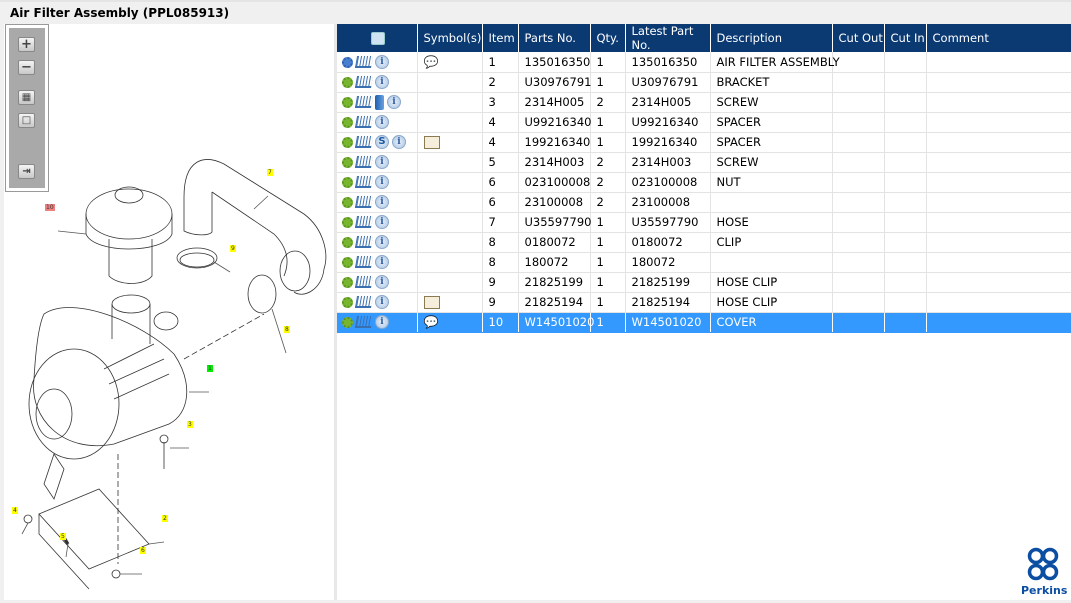 The width and height of the screenshot is (1071, 603). I want to click on table-row: i 8 180072 1 180072, so click(704, 262).